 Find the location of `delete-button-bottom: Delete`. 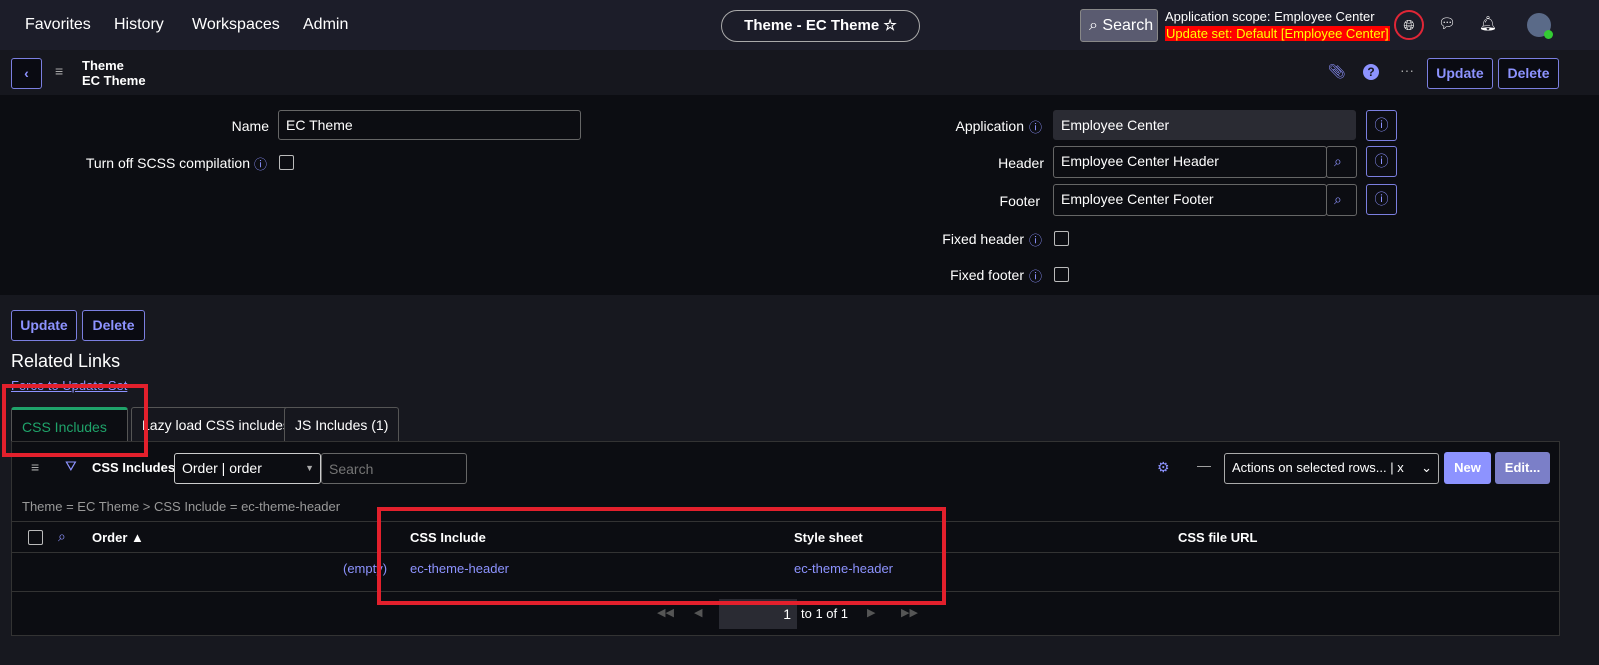

delete-button-bottom: Delete is located at coordinates (113, 325).